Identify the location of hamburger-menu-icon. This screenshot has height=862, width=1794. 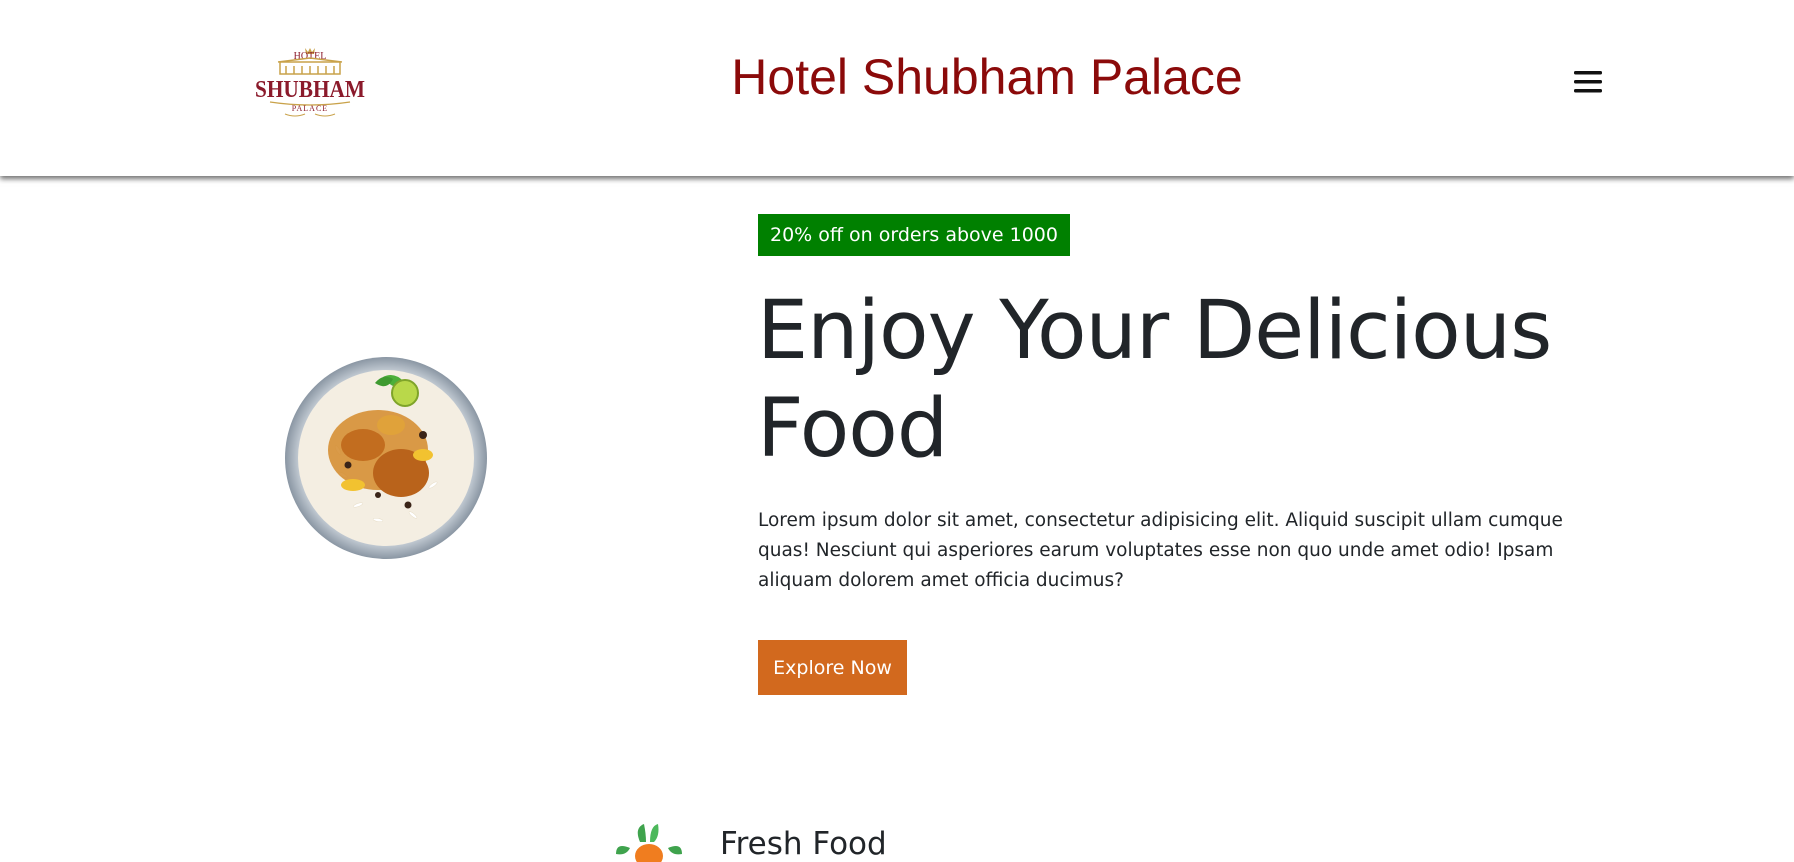
(1588, 82).